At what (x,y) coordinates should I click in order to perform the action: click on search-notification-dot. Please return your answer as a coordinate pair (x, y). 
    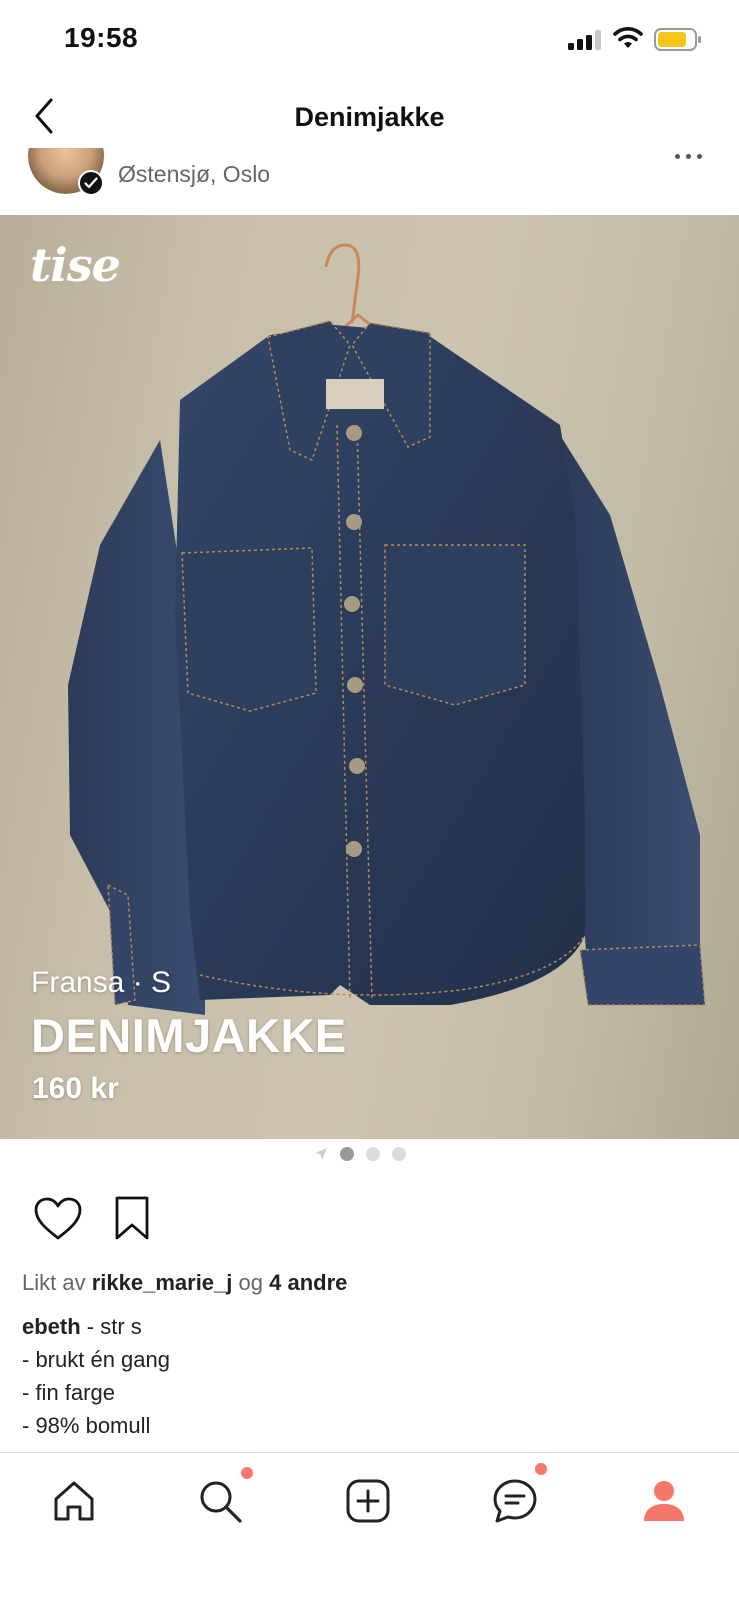
    Looking at the image, I should click on (247, 1473).